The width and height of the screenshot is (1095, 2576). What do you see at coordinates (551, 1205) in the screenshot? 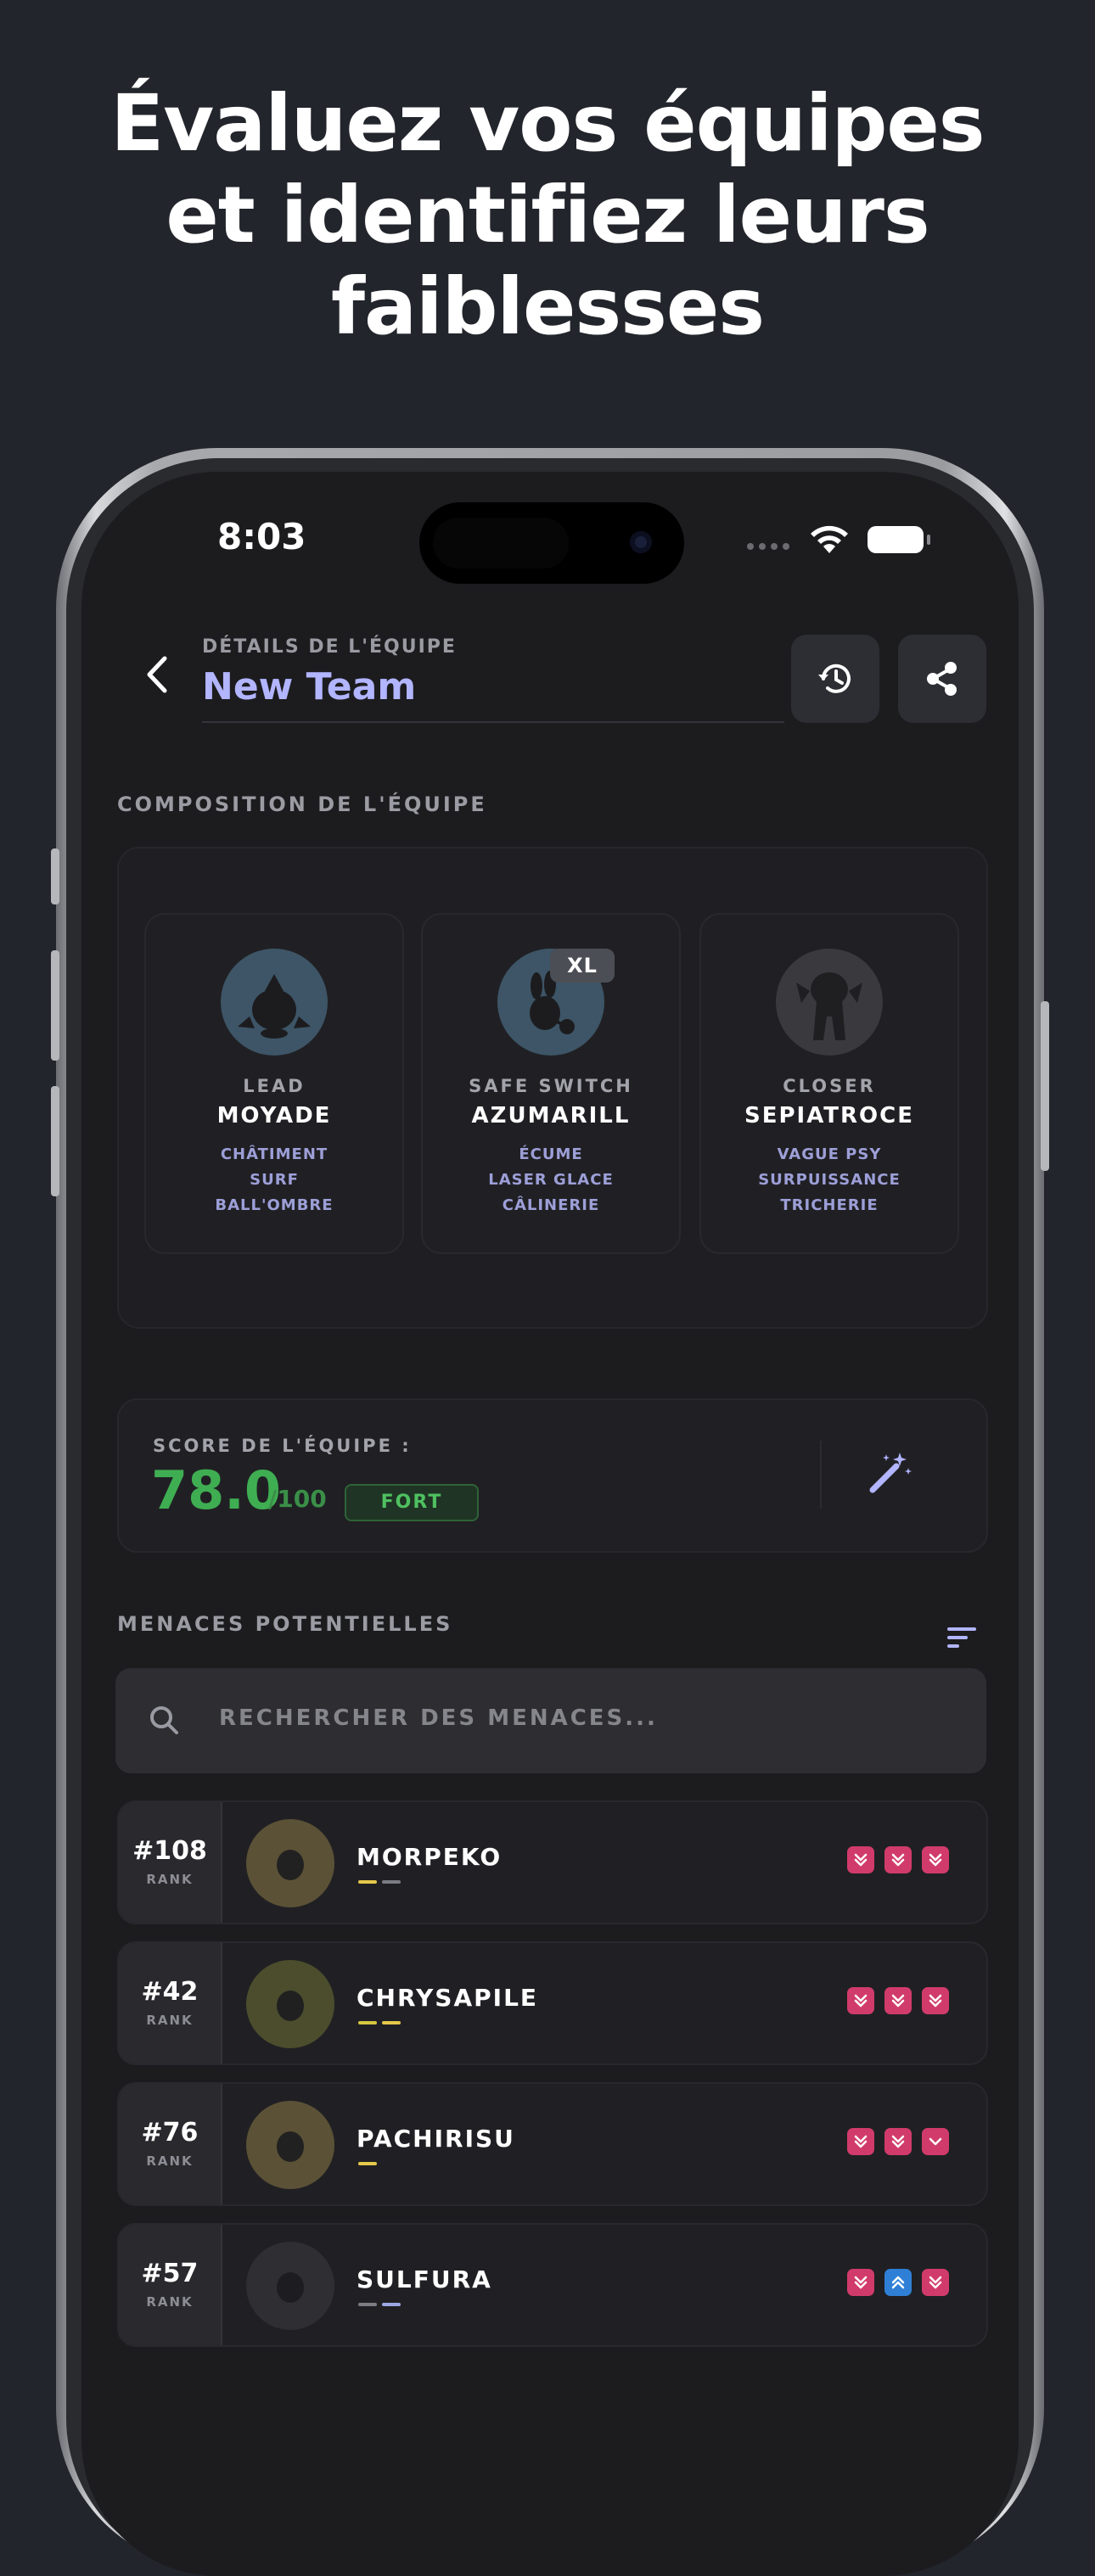
I see `move: CÂLINERIE` at bounding box center [551, 1205].